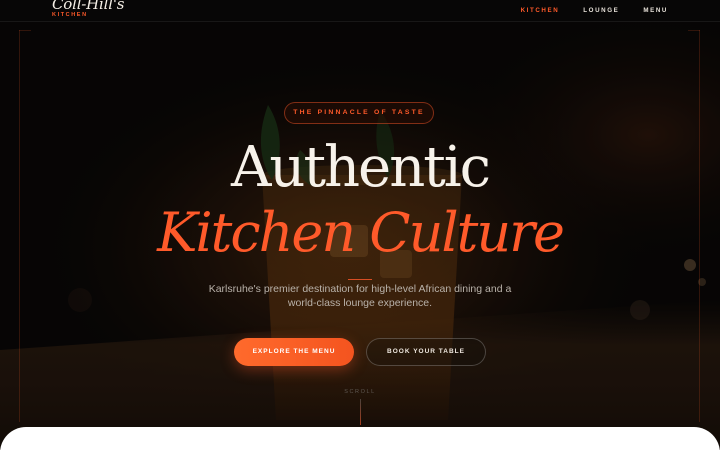 This screenshot has width=720, height=450. Describe the element at coordinates (70, 15) in the screenshot. I see `brand-subtitle: KITCHEN` at that location.